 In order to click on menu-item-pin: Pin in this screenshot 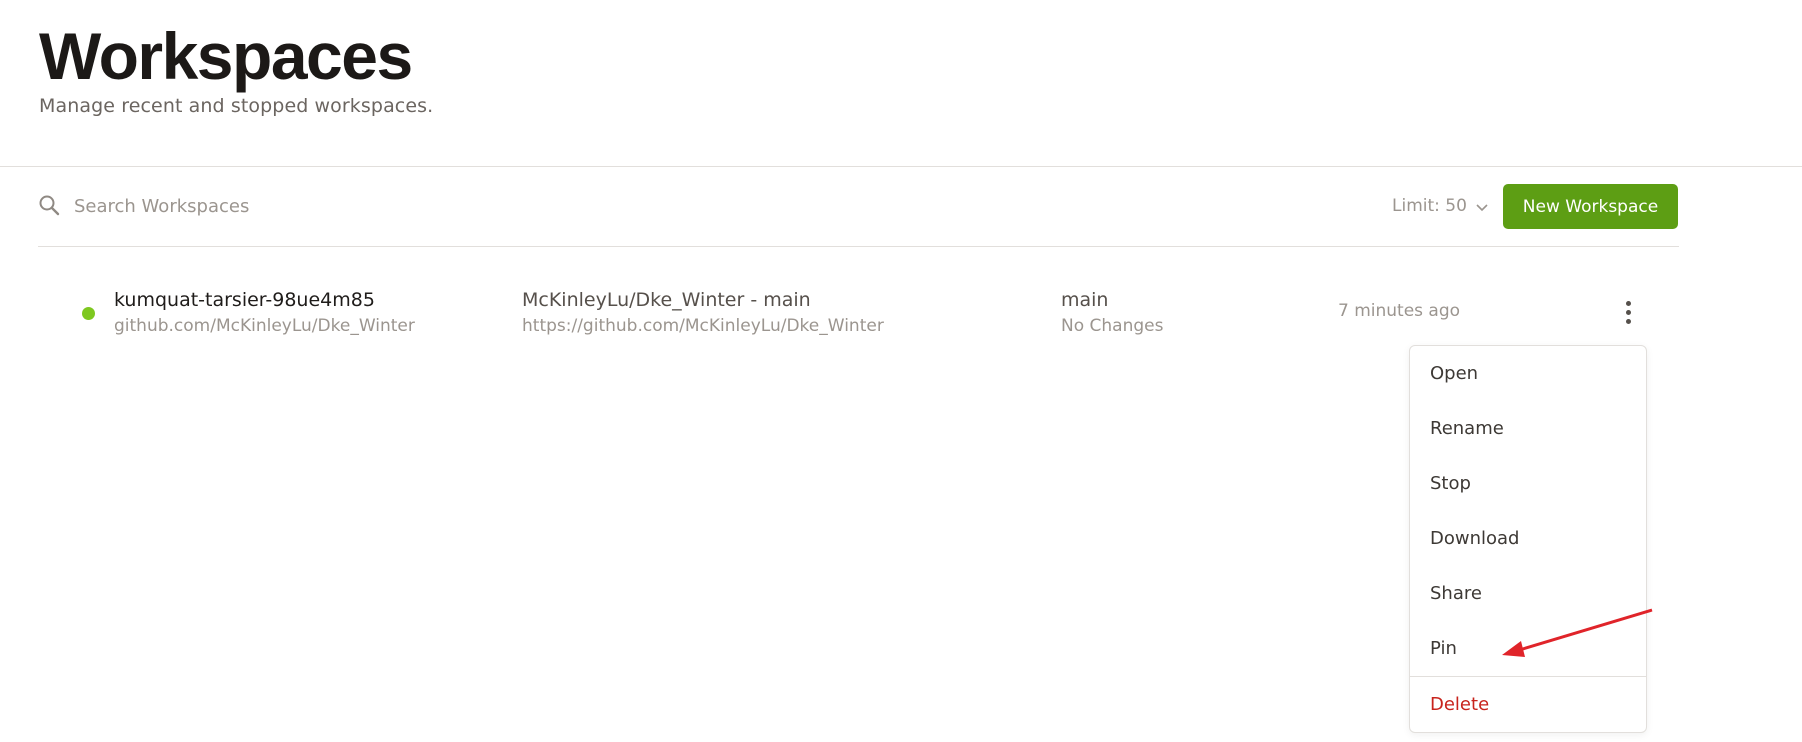, I will do `click(1528, 648)`.